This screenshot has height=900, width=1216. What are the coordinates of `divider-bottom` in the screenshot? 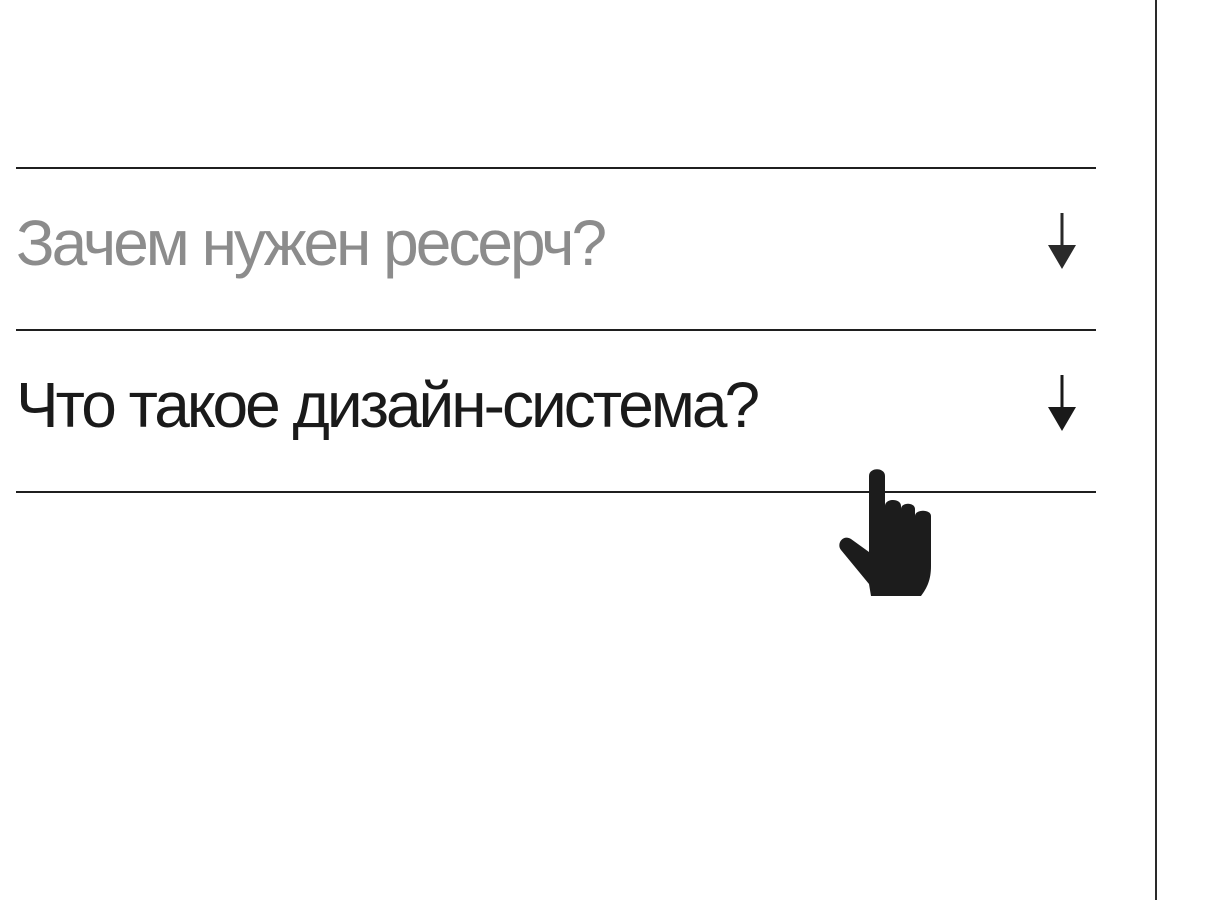 It's located at (556, 492).